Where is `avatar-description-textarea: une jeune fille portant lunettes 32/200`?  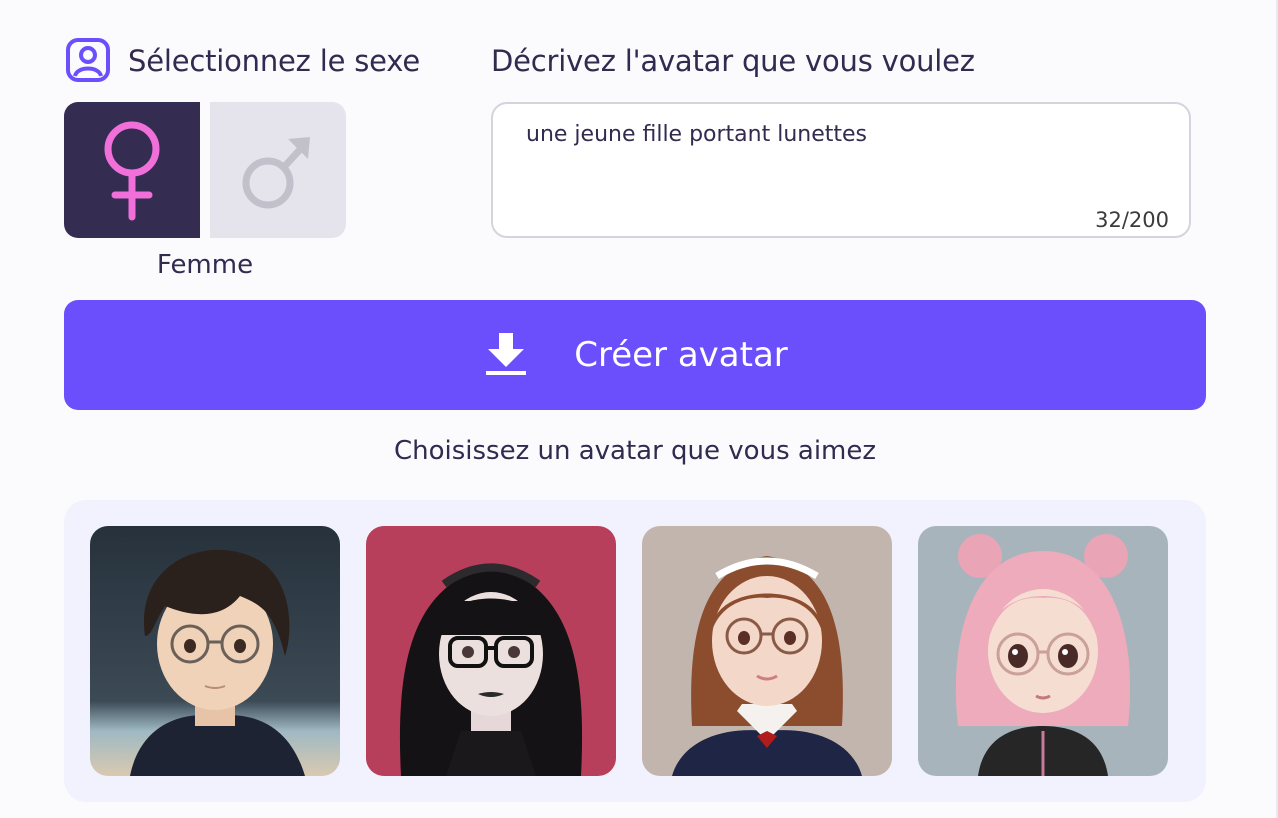 avatar-description-textarea: une jeune fille portant lunettes 32/200 is located at coordinates (841, 170).